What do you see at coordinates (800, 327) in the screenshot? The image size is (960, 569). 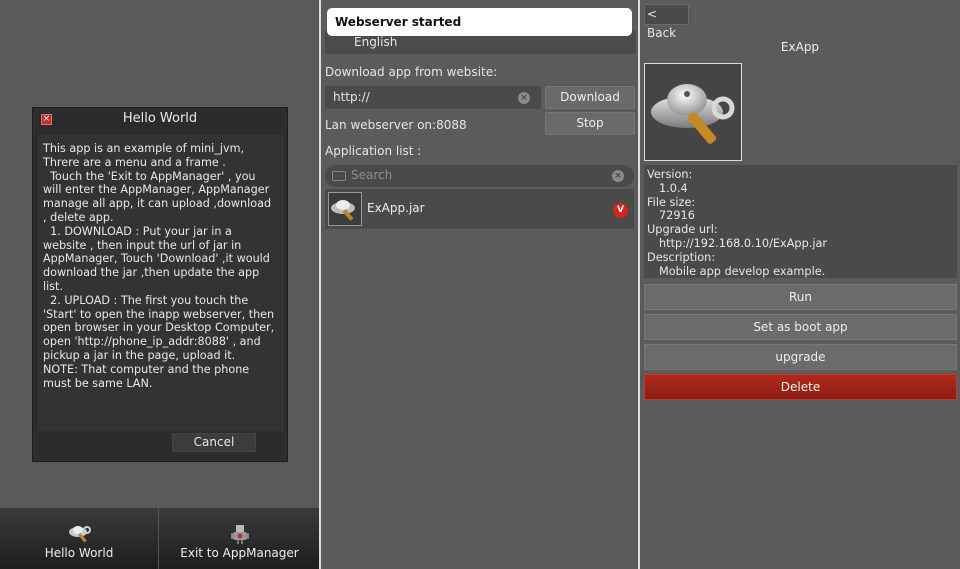 I see `set-boot-app-button: Set as boot app` at bounding box center [800, 327].